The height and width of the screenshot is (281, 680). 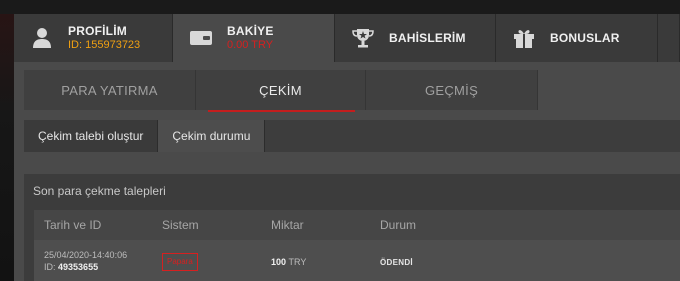 I want to click on trophy-icon, so click(x=363, y=38).